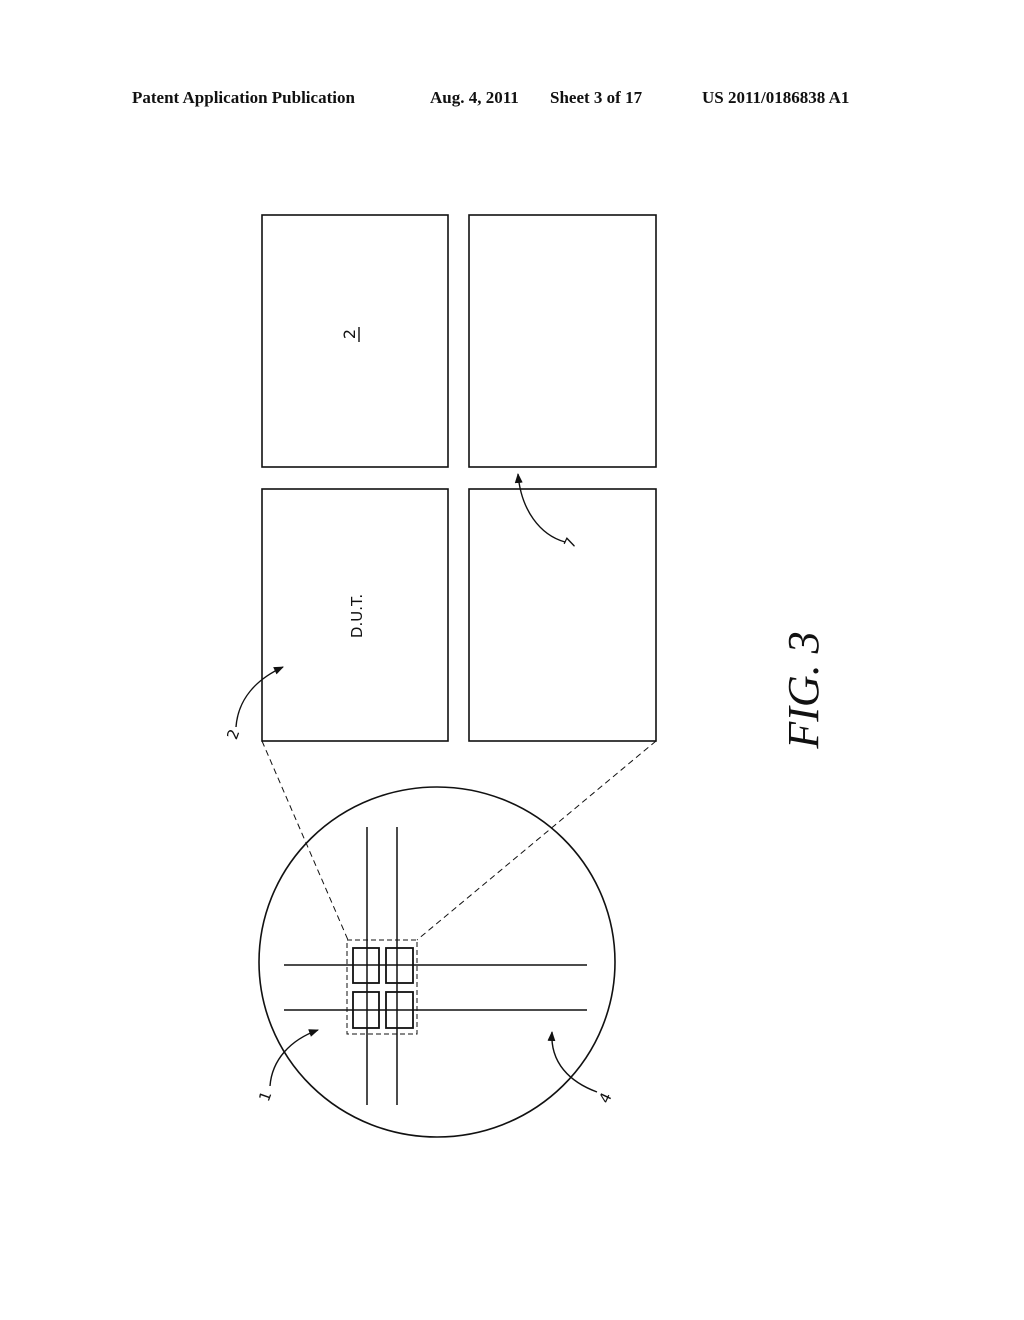 The width and height of the screenshot is (1024, 1320). Describe the element at coordinates (382, 987) in the screenshot. I see `selection-box` at that location.